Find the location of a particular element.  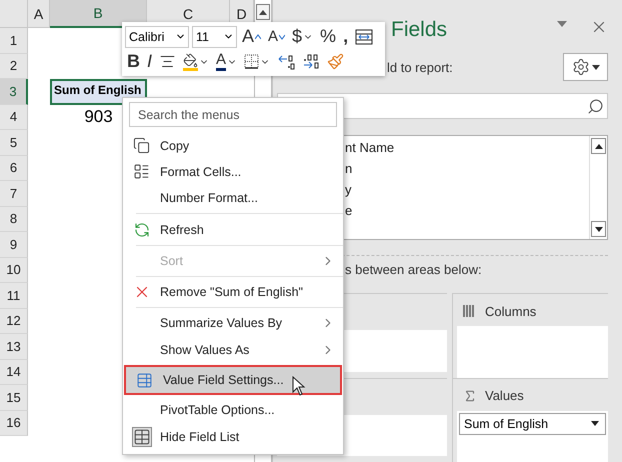

row-header: 2 is located at coordinates (14, 66).